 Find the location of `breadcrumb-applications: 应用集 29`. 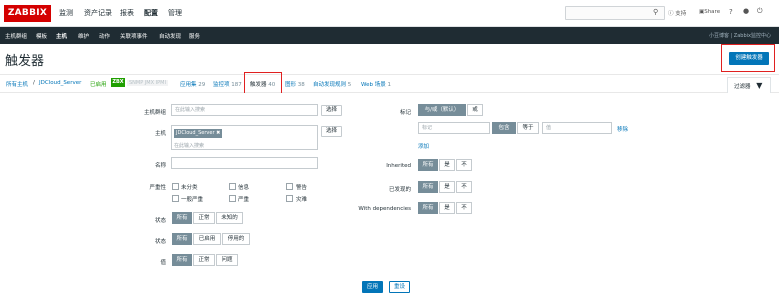

breadcrumb-applications: 应用集 29 is located at coordinates (192, 84).